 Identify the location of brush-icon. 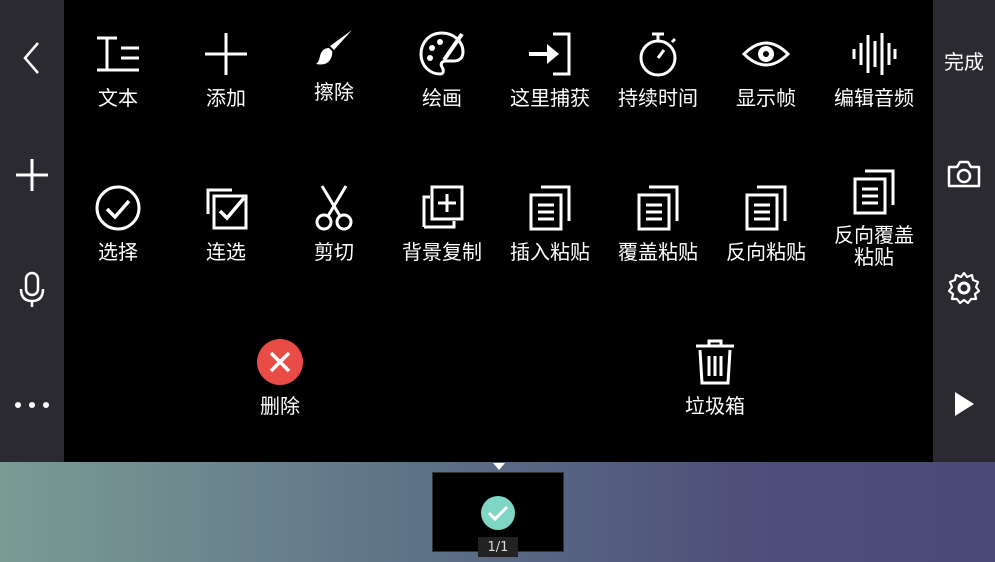
(334, 47).